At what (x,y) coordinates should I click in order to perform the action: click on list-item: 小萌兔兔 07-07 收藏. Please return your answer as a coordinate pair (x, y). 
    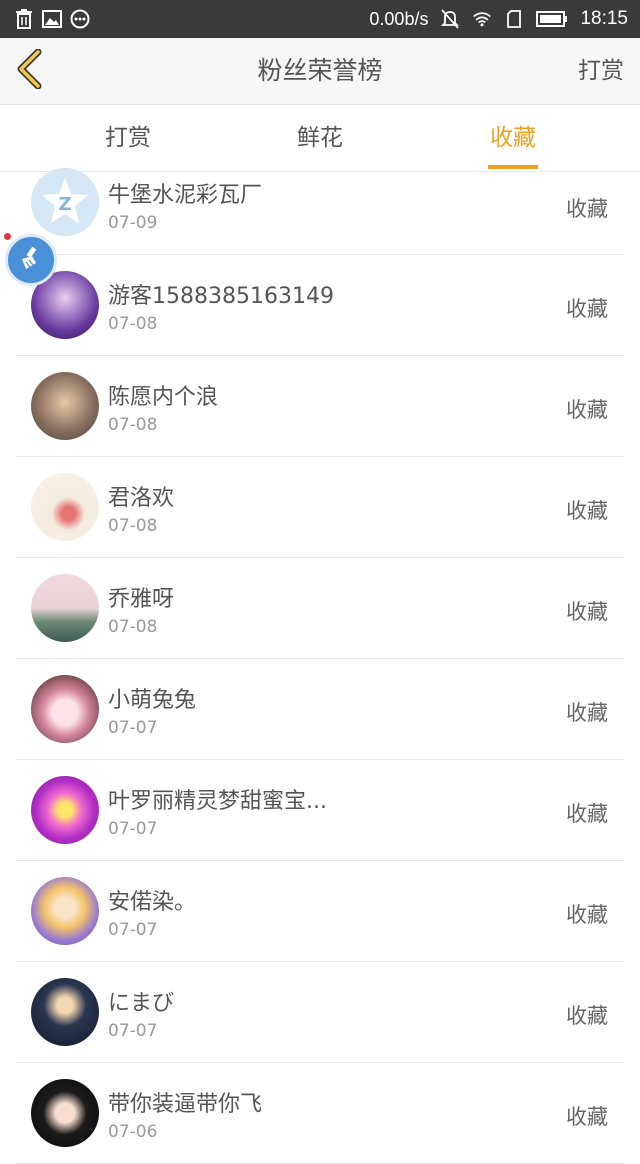
    Looking at the image, I should click on (320, 709).